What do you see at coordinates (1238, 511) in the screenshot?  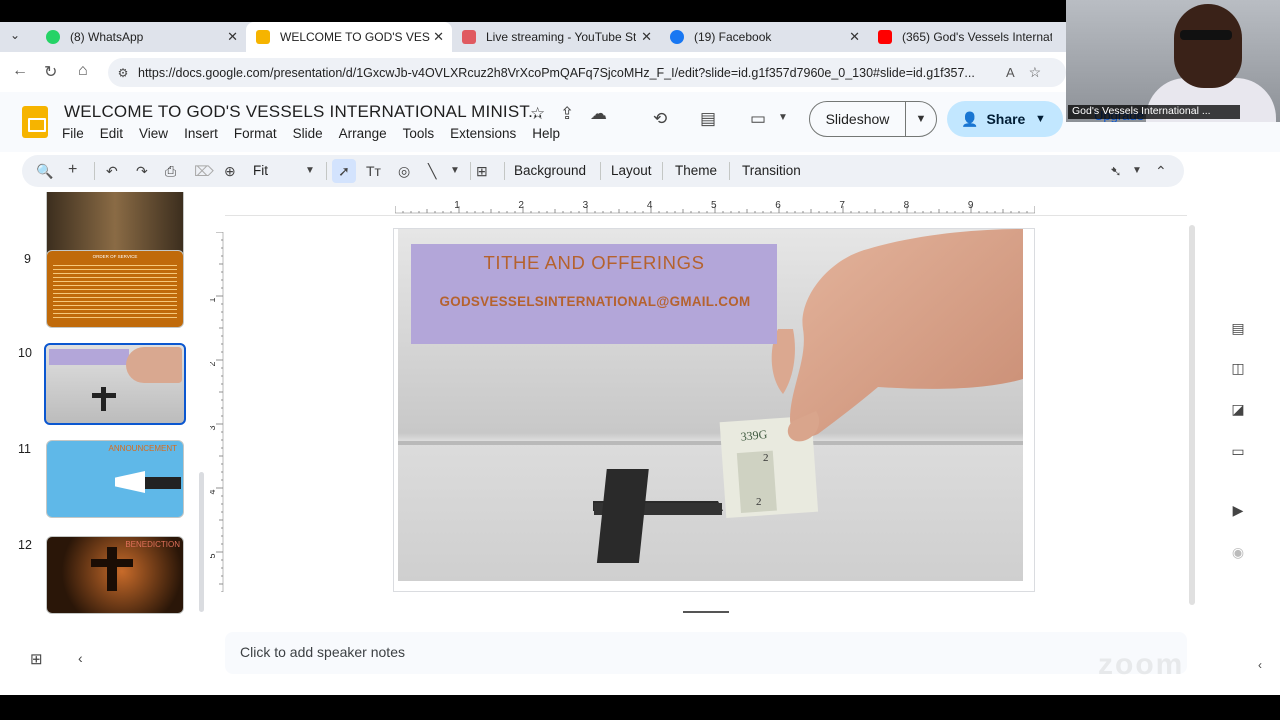 I see `slides-addon-icon: ▶` at bounding box center [1238, 511].